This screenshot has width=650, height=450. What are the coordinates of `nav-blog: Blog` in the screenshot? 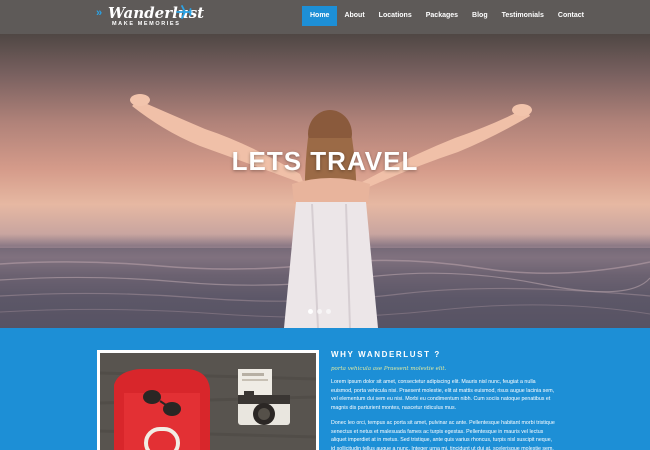 It's located at (480, 16).